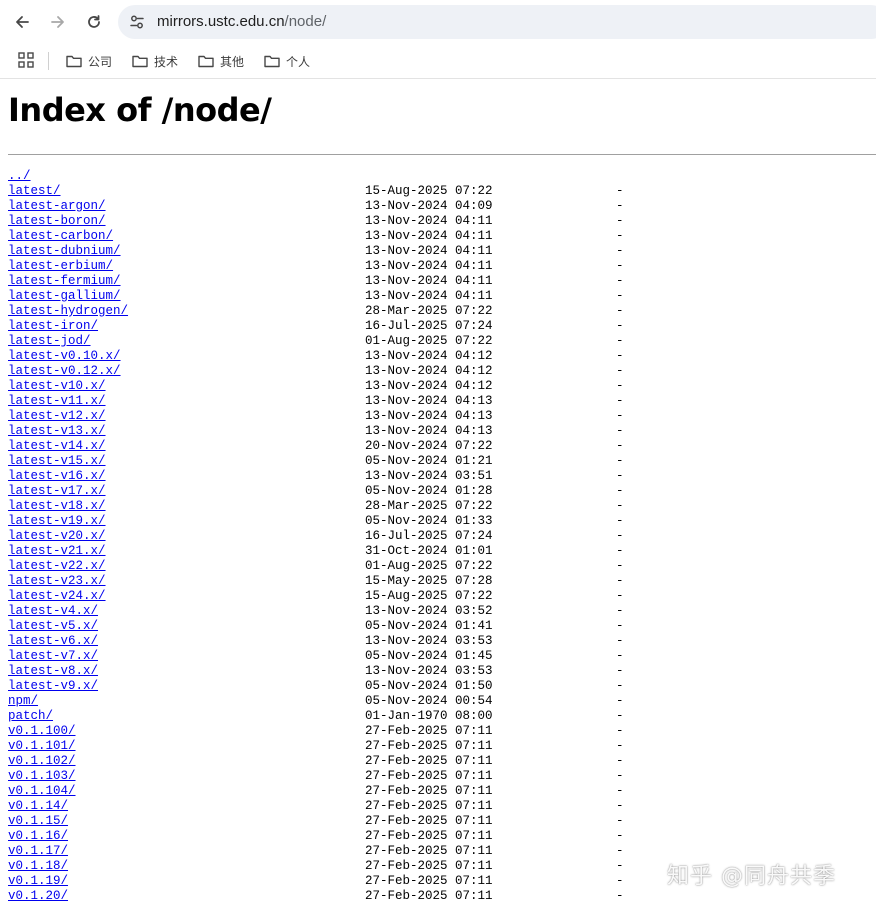  I want to click on bookmark-label: 个人, so click(298, 61).